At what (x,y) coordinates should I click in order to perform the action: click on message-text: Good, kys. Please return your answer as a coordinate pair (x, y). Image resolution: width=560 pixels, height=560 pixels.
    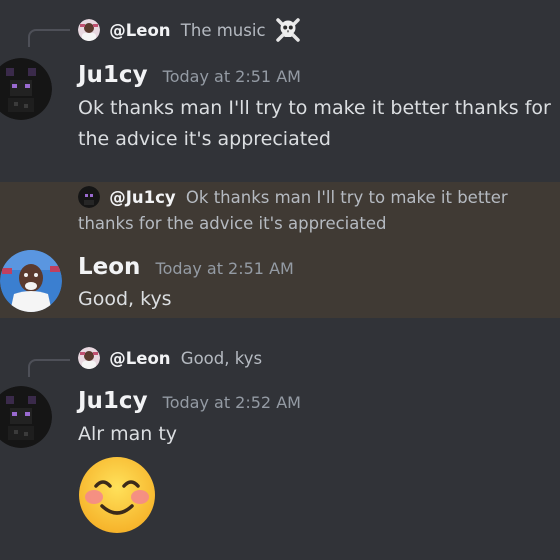
    Looking at the image, I should click on (125, 299).